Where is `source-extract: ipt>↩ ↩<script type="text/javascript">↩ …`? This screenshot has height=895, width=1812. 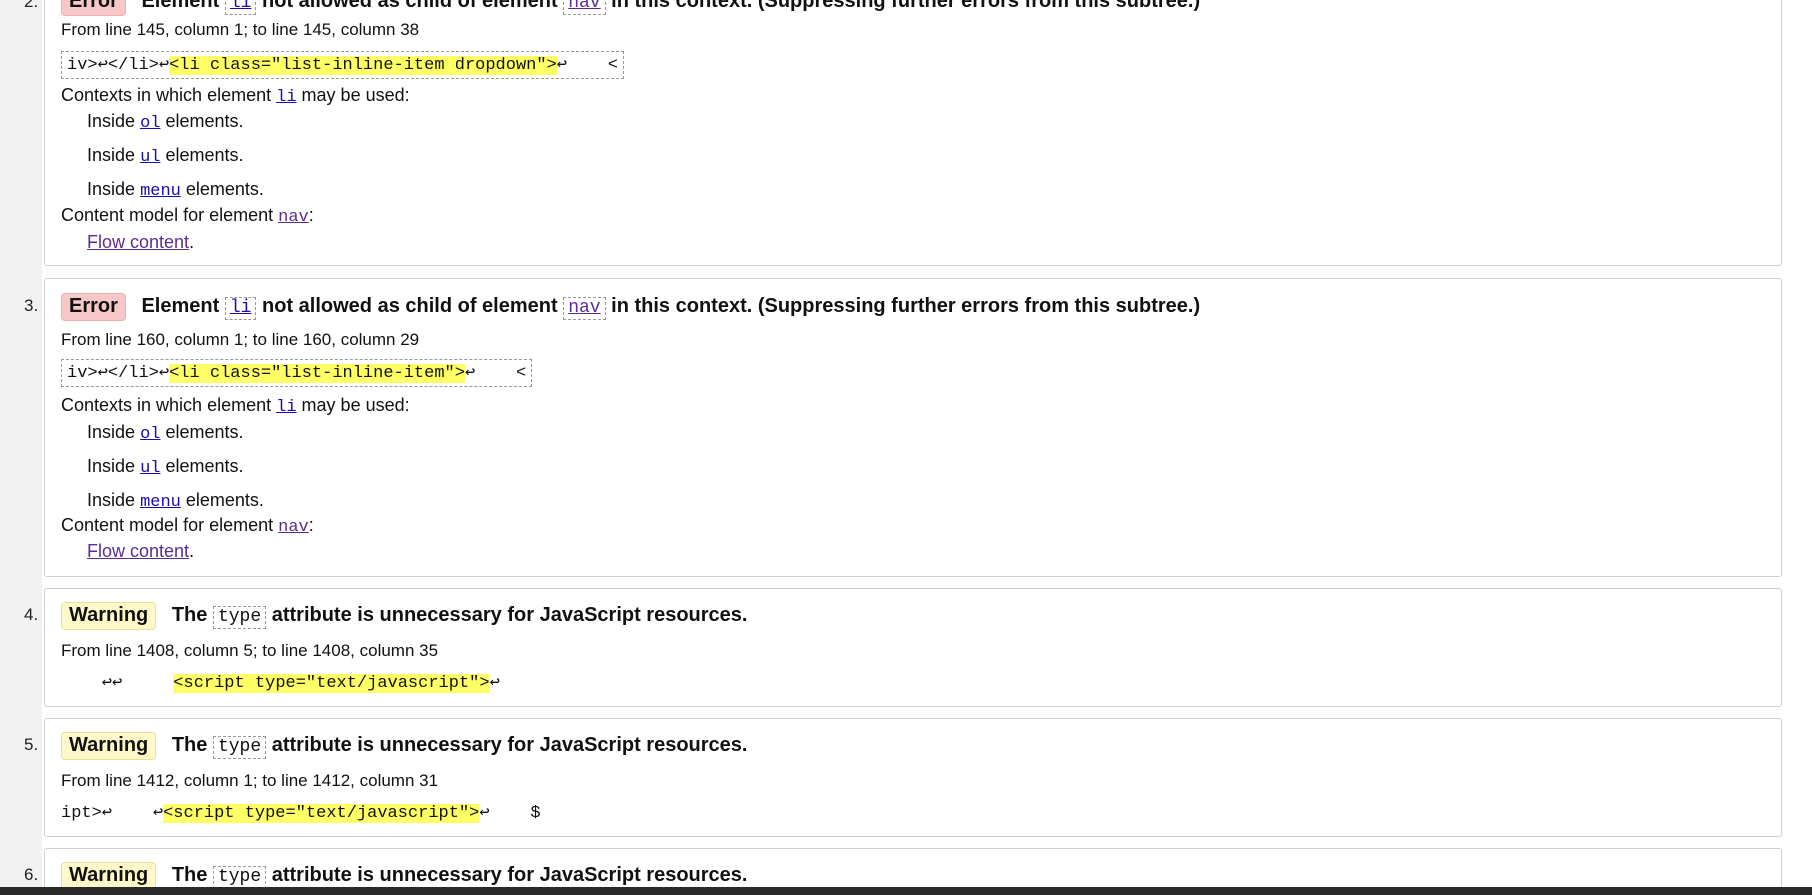 source-extract: ipt>↩ ↩<script type="text/javascript">↩ … is located at coordinates (301, 813).